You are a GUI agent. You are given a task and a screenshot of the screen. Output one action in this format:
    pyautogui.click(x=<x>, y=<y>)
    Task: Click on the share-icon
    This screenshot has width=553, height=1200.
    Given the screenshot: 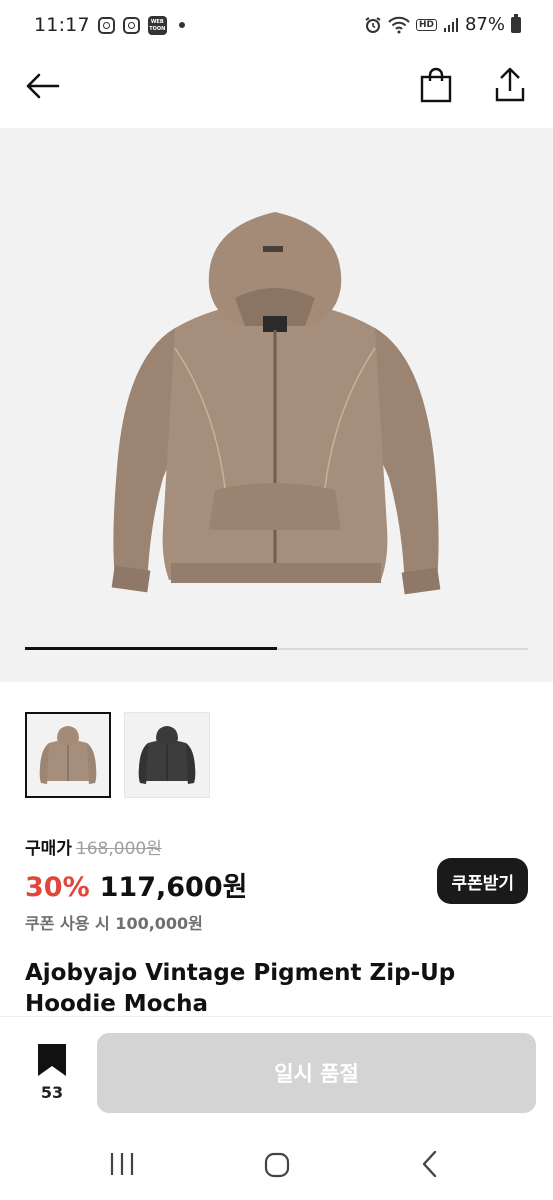 What is the action you would take?
    pyautogui.click(x=510, y=84)
    